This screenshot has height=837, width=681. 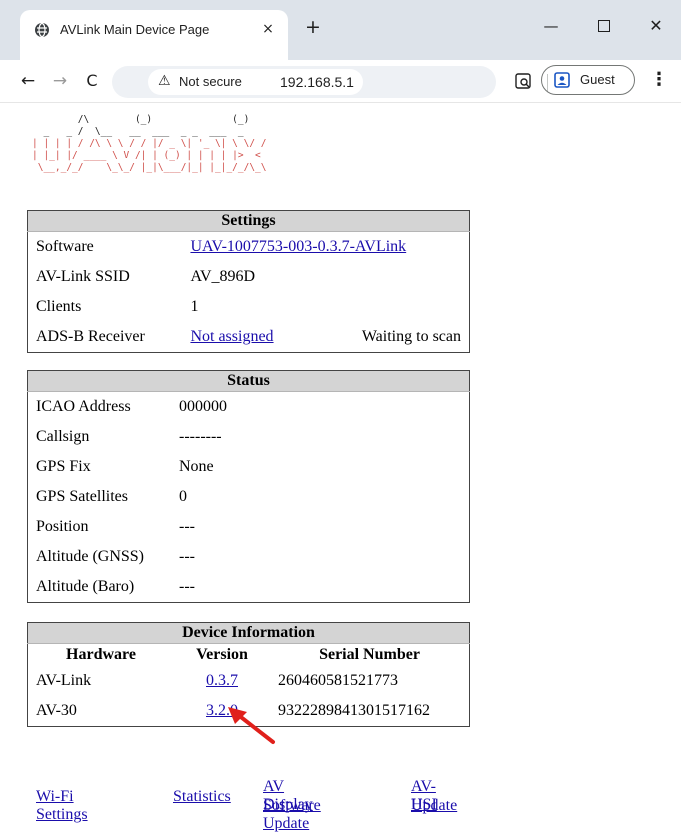 I want to click on status-value: 0, so click(x=183, y=496).